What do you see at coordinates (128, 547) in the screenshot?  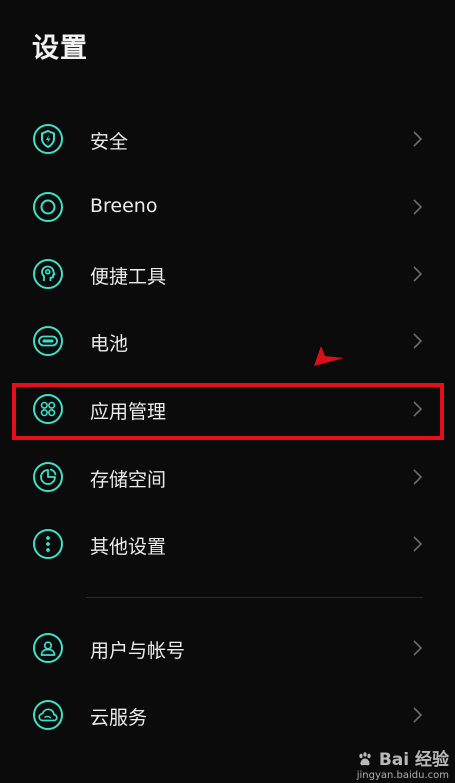 I see `settings-item-label: 其他设置` at bounding box center [128, 547].